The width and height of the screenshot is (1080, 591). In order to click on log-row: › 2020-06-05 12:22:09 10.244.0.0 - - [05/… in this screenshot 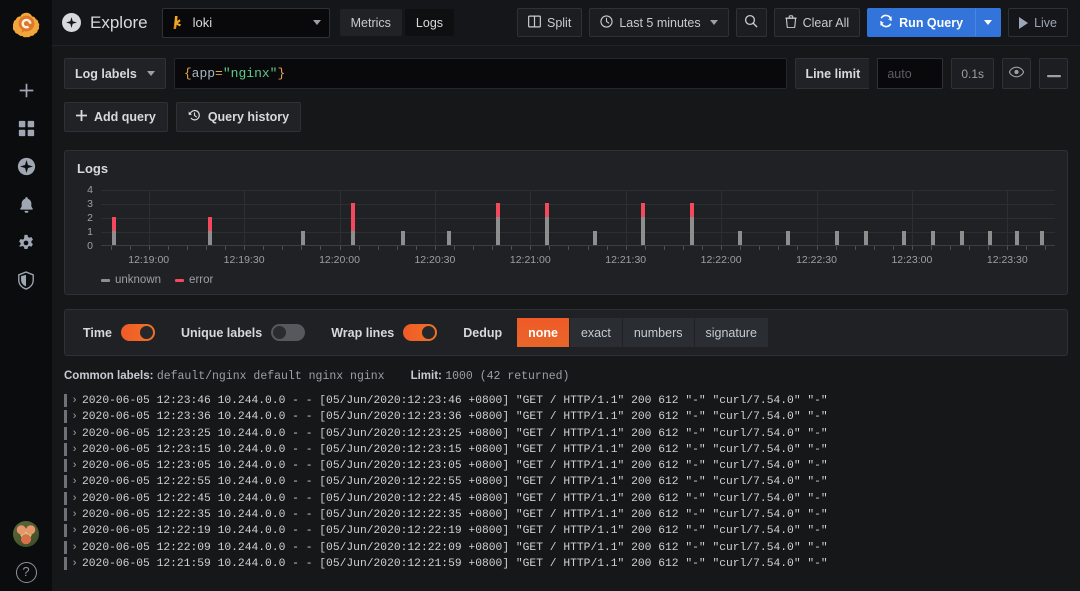, I will do `click(566, 548)`.